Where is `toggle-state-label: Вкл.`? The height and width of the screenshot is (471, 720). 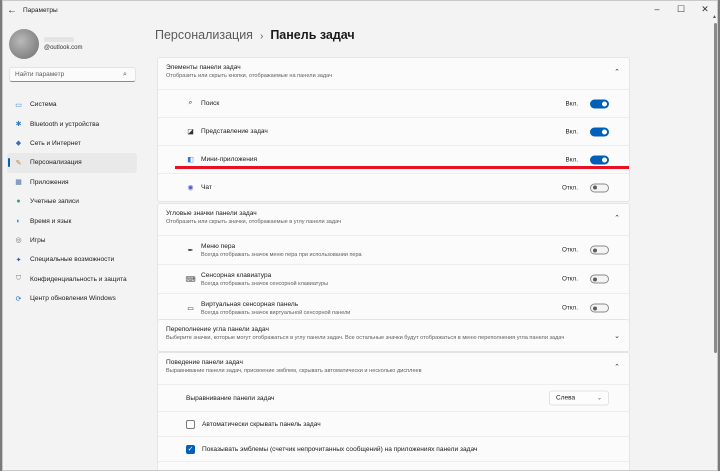
toggle-state-label: Вкл. is located at coordinates (571, 159).